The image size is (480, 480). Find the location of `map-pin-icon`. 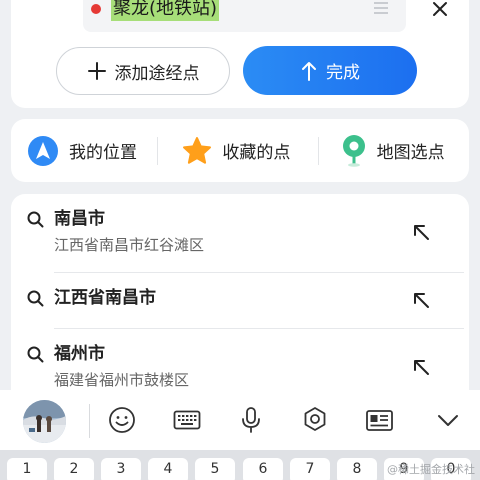

map-pin-icon is located at coordinates (353, 150).